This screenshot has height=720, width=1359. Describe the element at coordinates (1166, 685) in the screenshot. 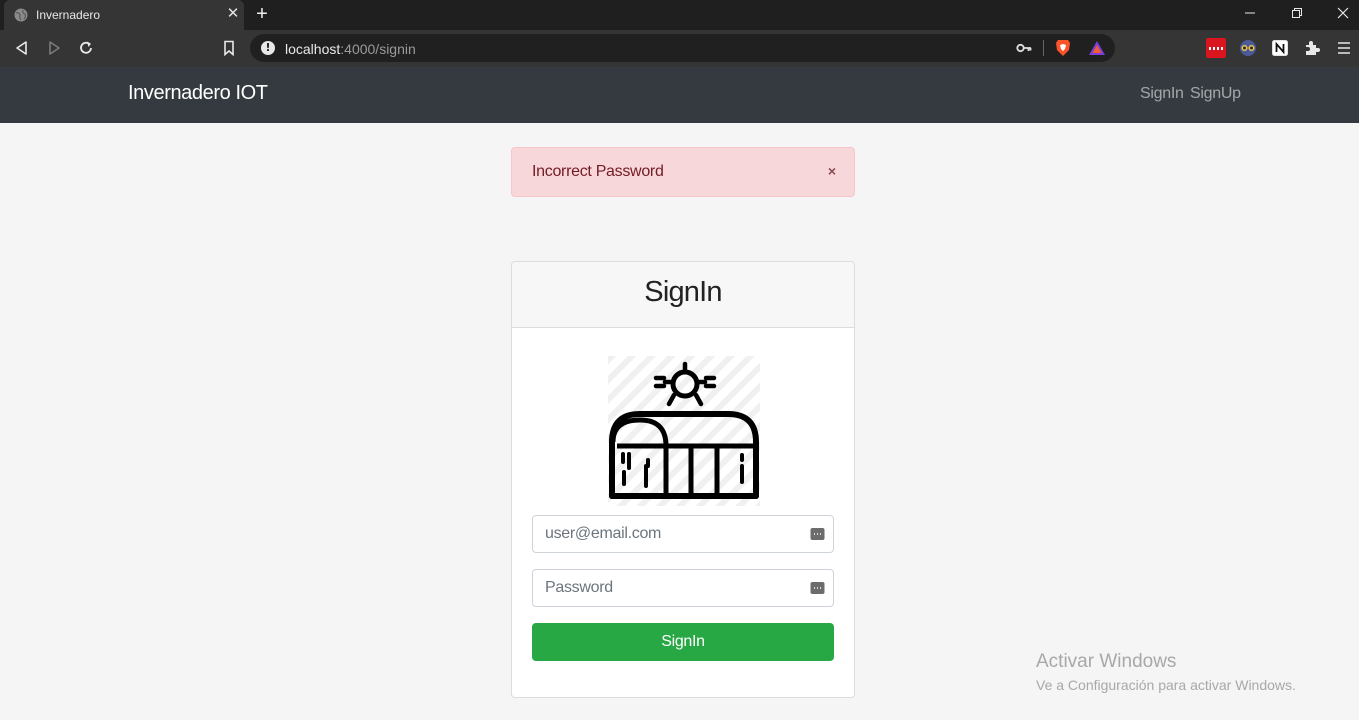

I see `watermark-subtitle: Ve a Configuración para activar Windows.` at that location.